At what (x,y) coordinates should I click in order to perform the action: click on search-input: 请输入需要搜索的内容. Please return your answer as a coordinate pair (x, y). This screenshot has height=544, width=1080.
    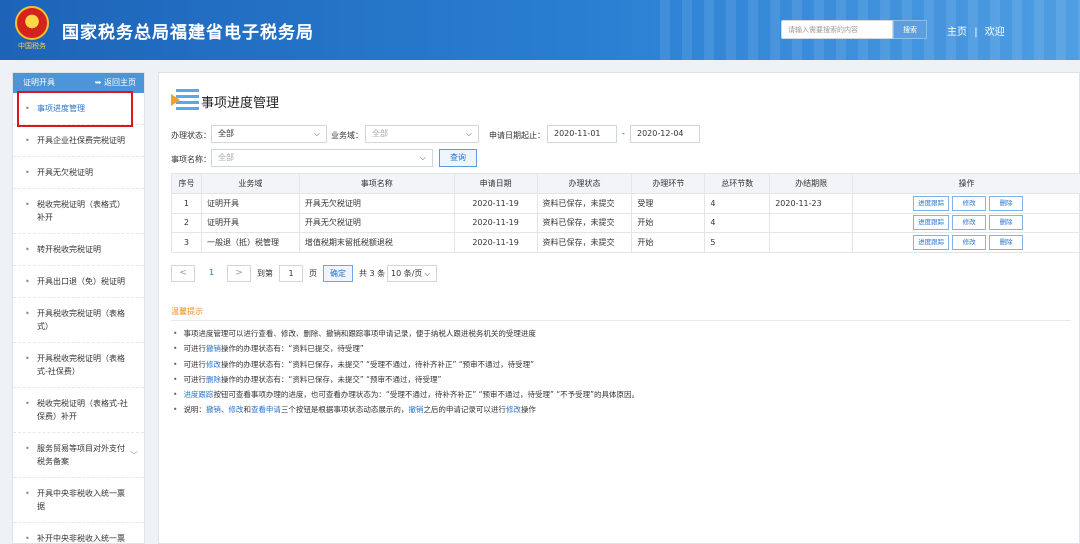
    Looking at the image, I should click on (837, 29).